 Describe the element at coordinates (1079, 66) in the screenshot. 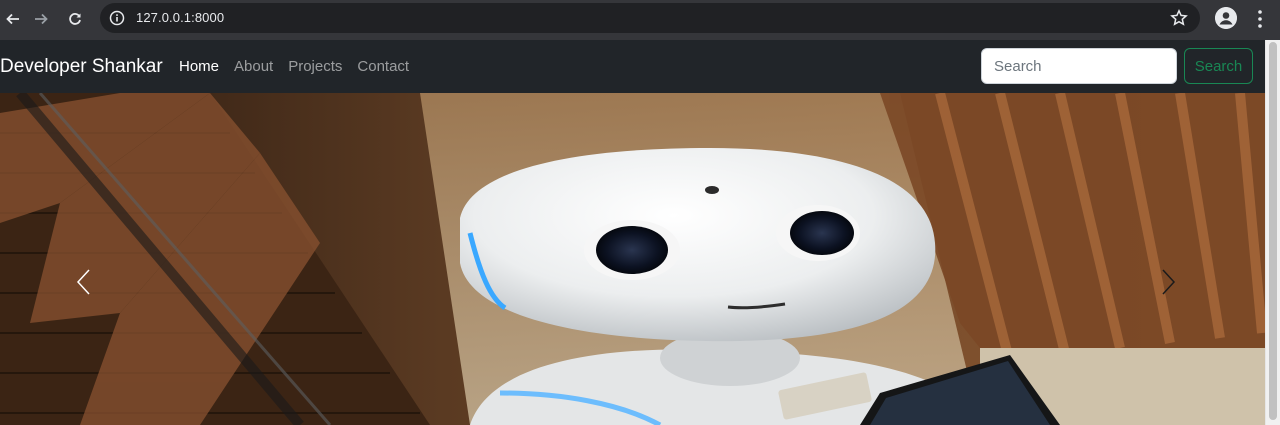

I see `search-input` at that location.